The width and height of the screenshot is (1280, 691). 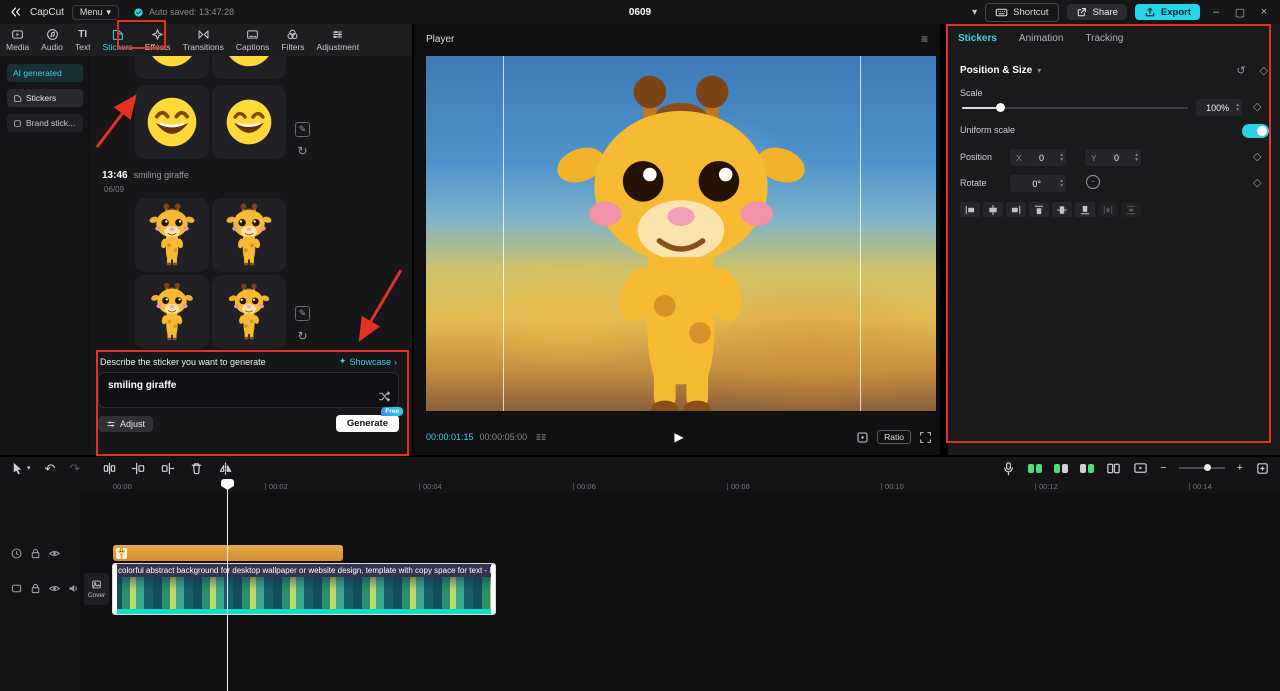 What do you see at coordinates (95, 12) in the screenshot?
I see `menu-button: Menu ▾` at bounding box center [95, 12].